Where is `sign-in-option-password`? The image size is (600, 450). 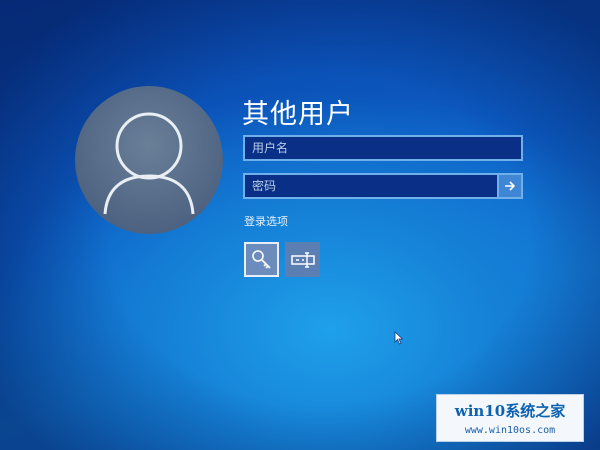
sign-in-option-password is located at coordinates (261, 259).